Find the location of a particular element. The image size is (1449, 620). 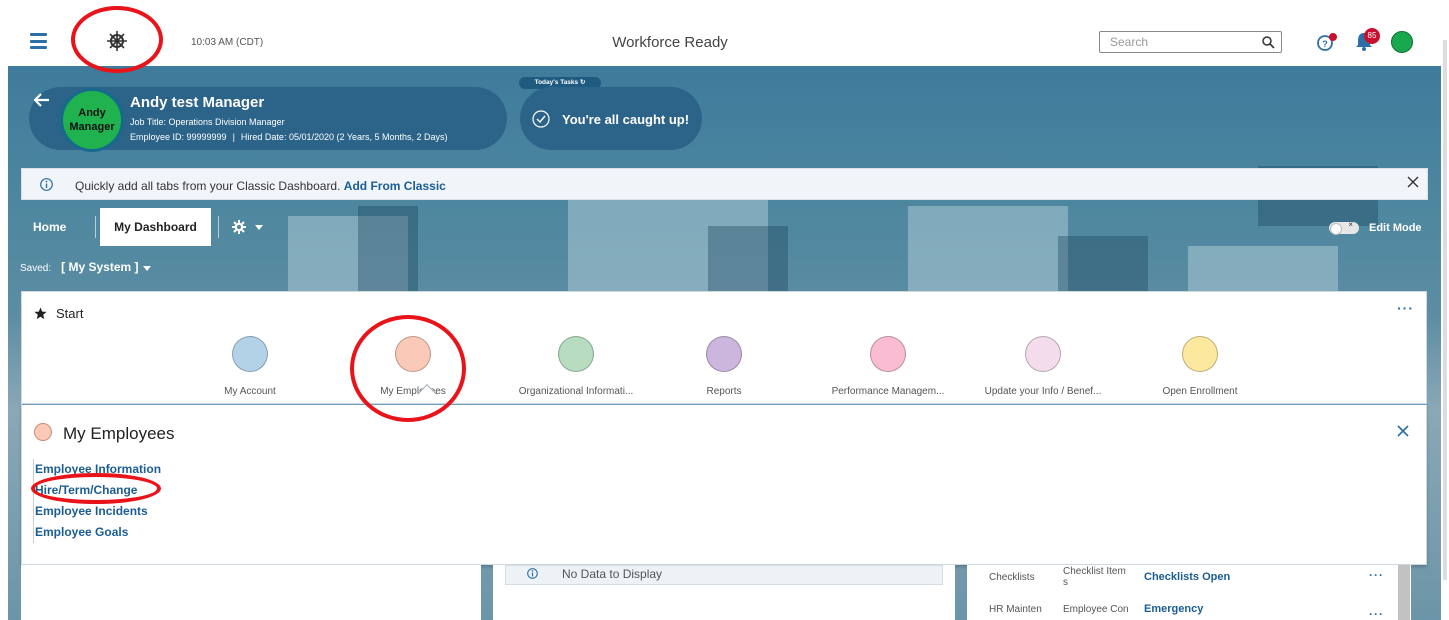

edit-mode-label: Edit Mode is located at coordinates (1395, 228).